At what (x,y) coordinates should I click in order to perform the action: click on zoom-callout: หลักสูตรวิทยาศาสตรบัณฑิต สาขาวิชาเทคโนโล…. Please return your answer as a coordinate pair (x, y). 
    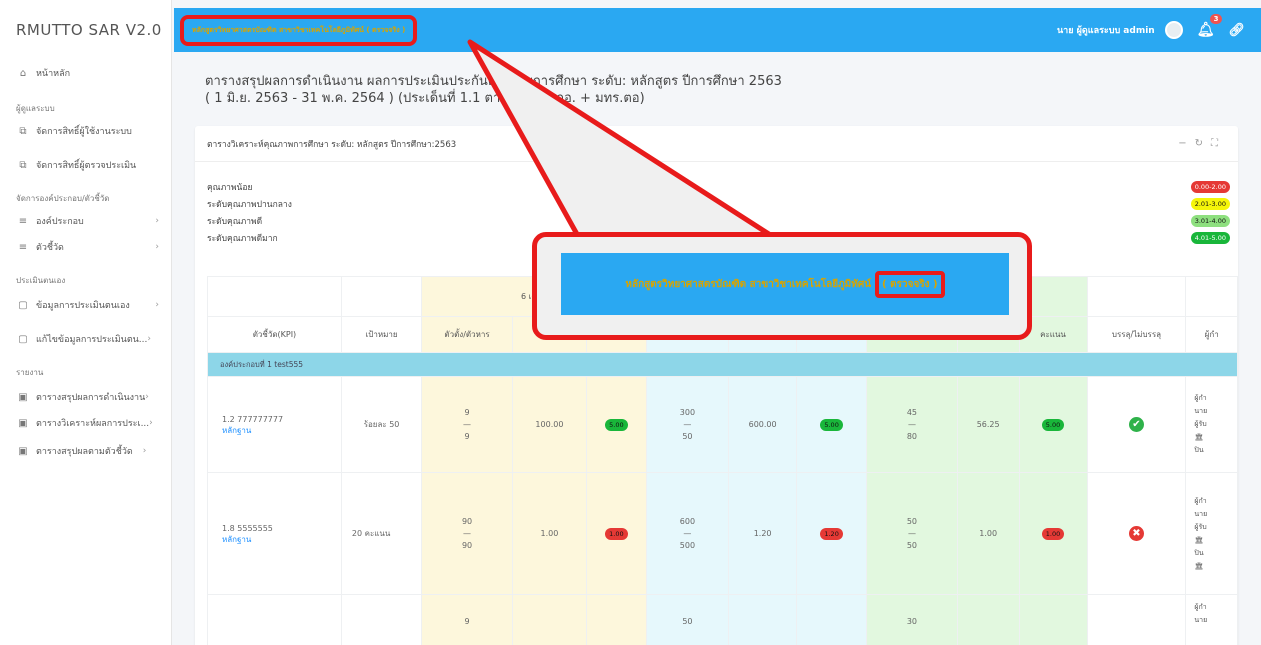
    Looking at the image, I should click on (782, 286).